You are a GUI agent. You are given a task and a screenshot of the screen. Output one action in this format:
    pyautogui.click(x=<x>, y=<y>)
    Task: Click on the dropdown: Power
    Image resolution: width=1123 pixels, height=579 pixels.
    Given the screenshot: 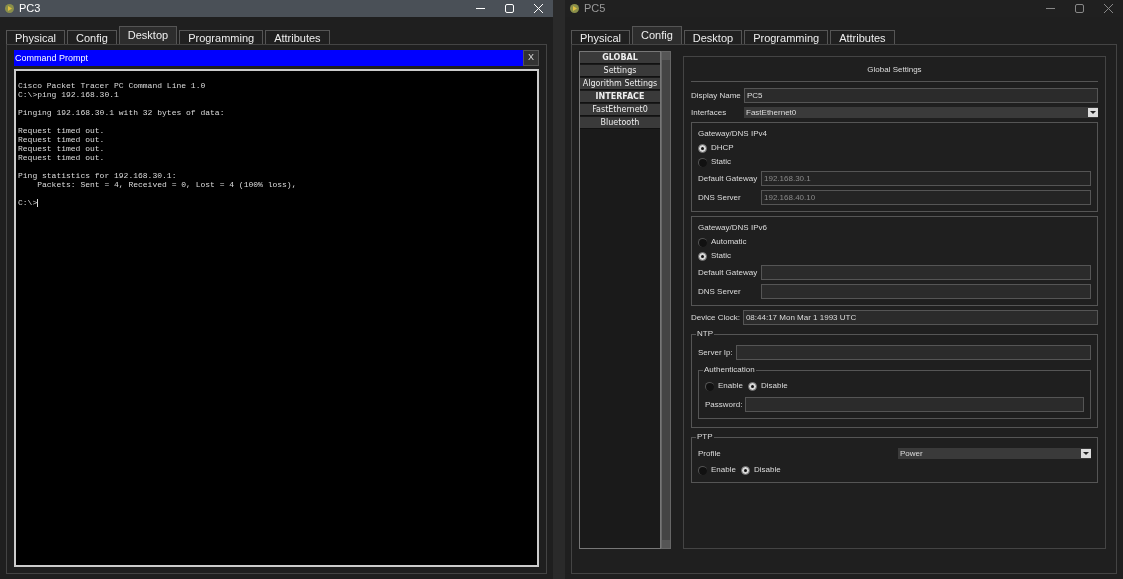 What is the action you would take?
    pyautogui.click(x=994, y=453)
    